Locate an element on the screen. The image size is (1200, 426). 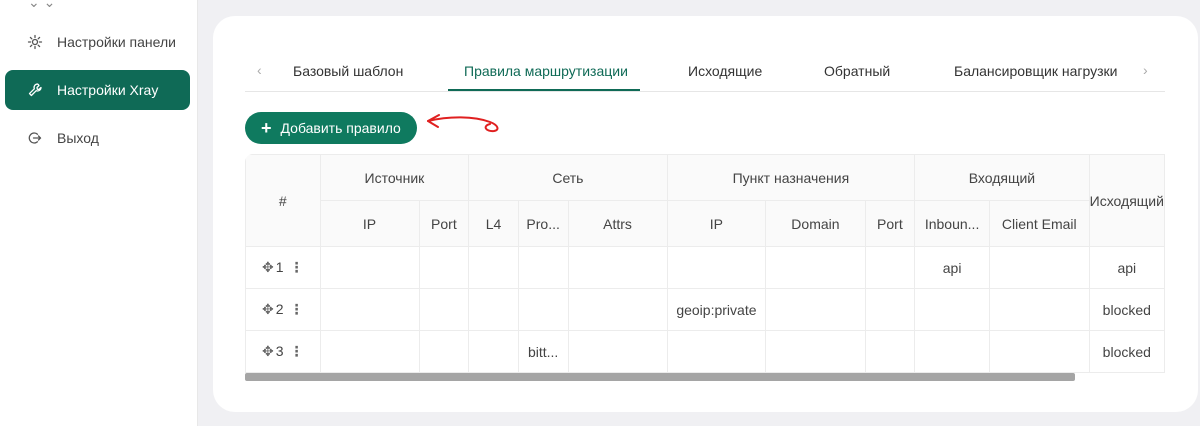
tab-reverse: Обратный is located at coordinates (857, 72).